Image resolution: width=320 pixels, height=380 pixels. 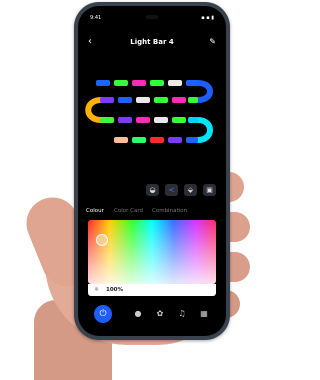 I want to click on palette-icon: ✿, so click(x=160, y=314).